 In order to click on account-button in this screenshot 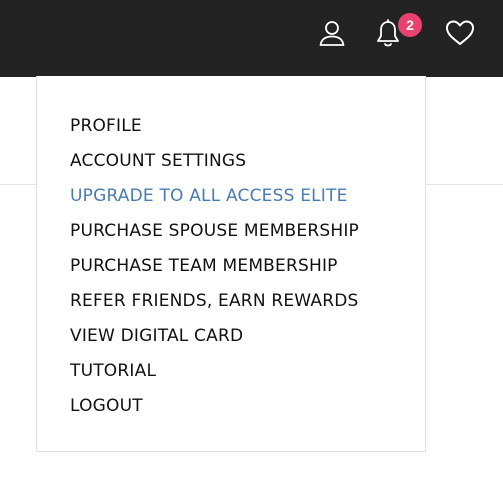, I will do `click(332, 33)`.